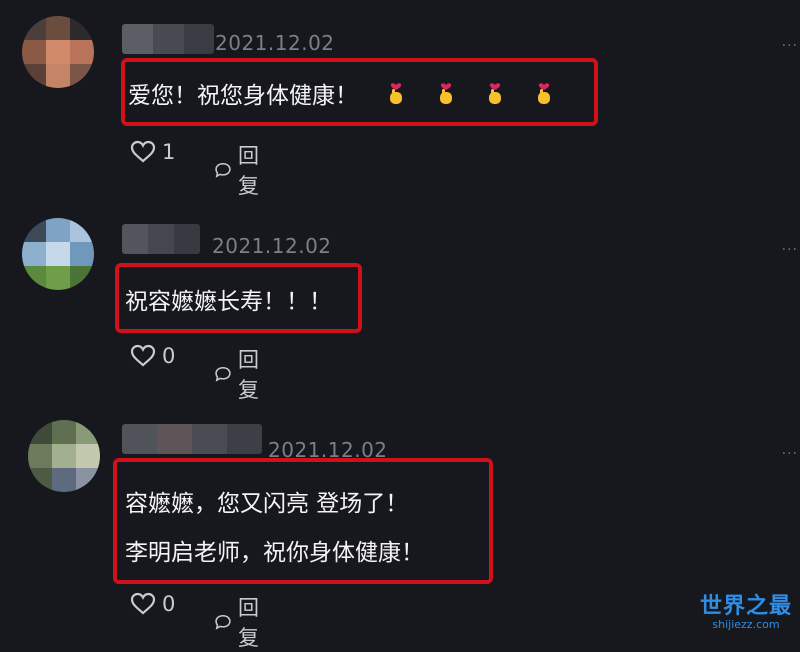  Describe the element at coordinates (746, 624) in the screenshot. I see `watermark-url: shijiezz.com` at that location.